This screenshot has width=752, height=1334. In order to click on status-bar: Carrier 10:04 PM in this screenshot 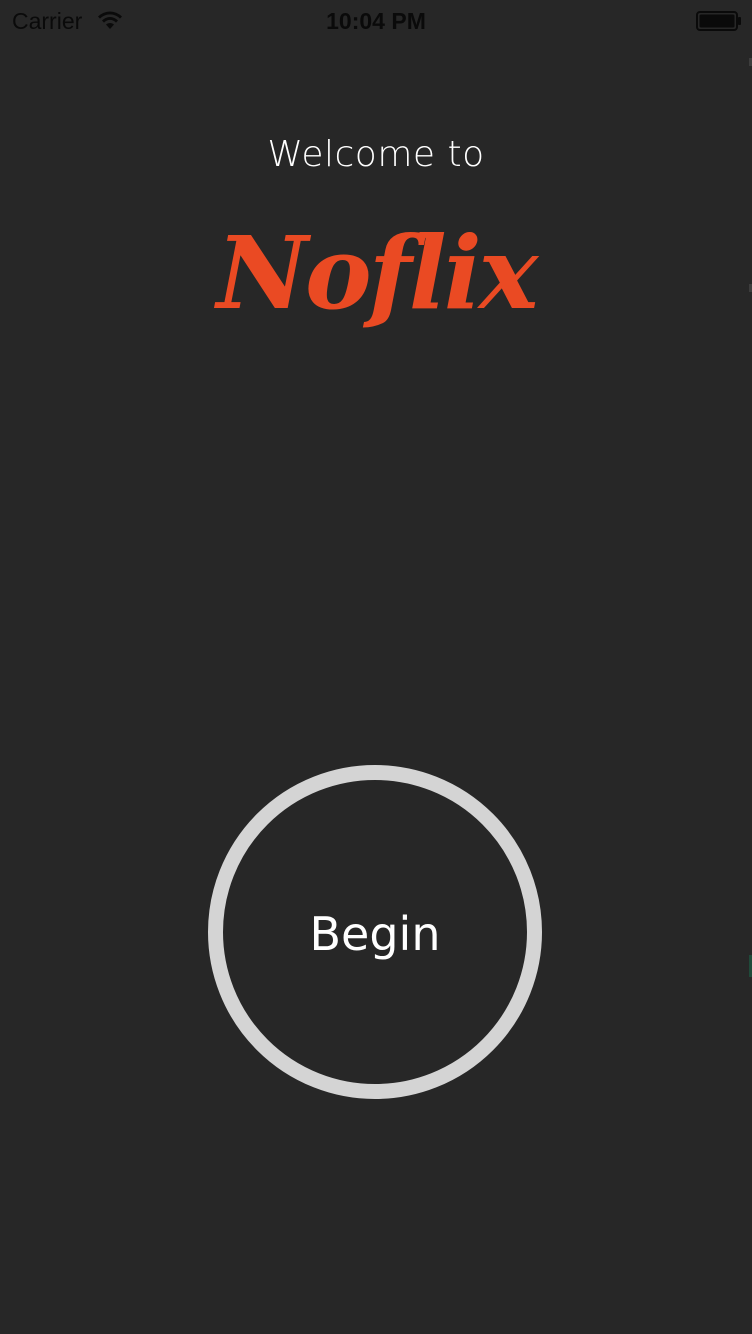, I will do `click(376, 22)`.